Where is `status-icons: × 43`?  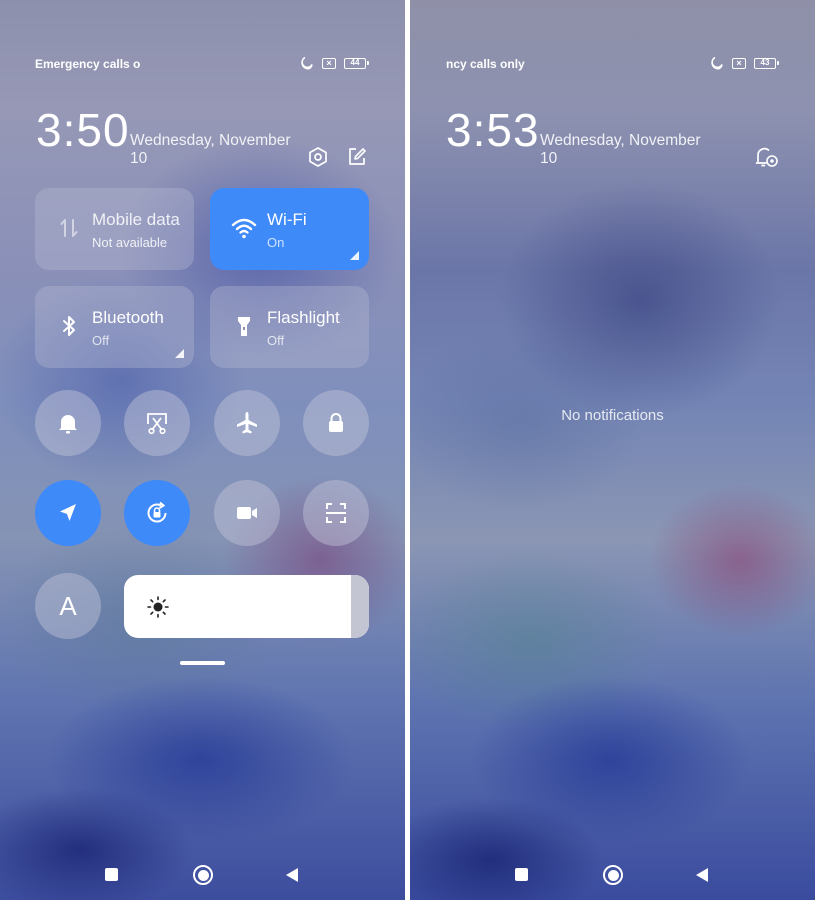
status-icons: × 43 is located at coordinates (744, 63).